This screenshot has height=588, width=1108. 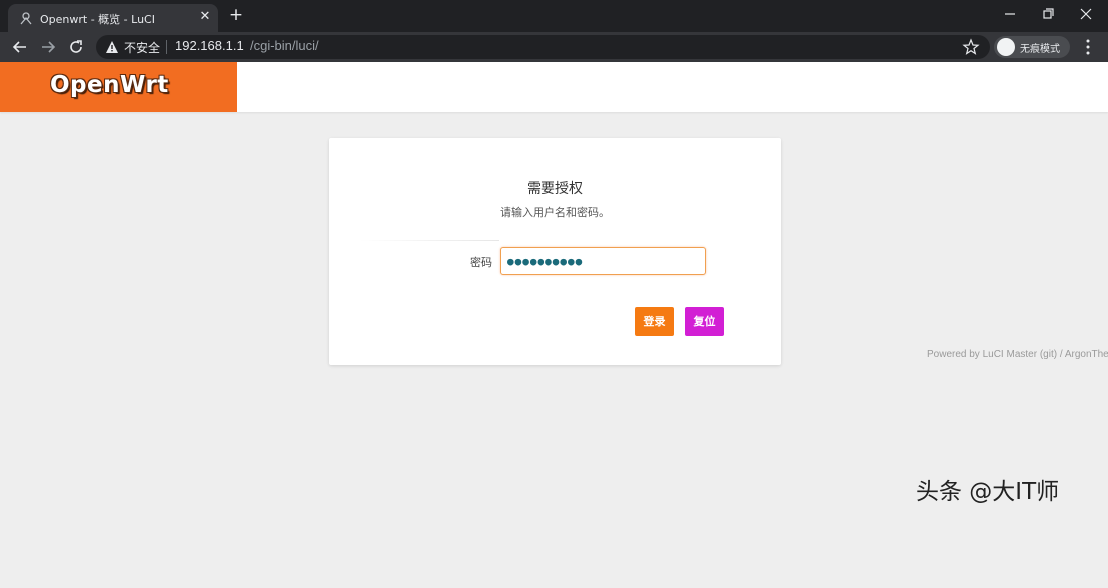 I want to click on bookmark-star-icon, so click(x=971, y=47).